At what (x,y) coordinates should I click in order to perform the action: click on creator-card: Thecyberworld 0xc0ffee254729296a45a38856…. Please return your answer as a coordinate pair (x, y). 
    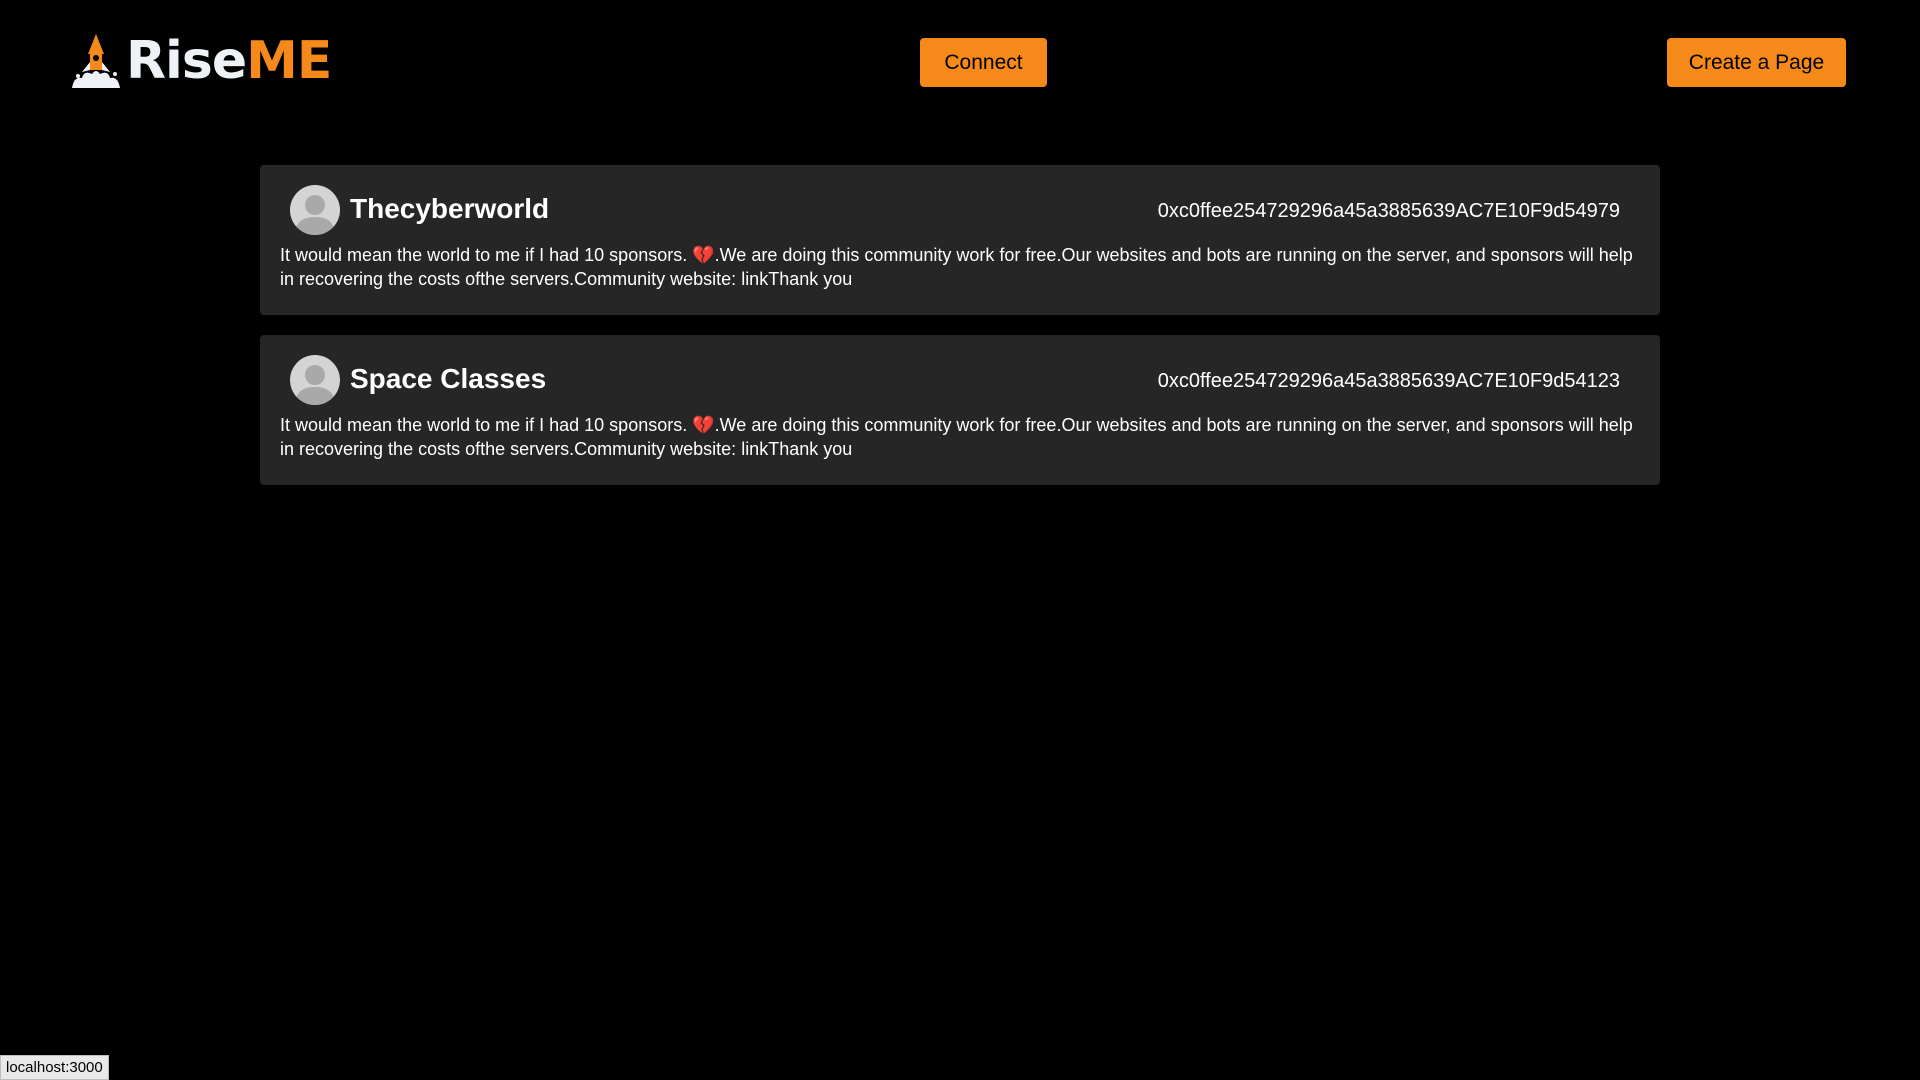
    Looking at the image, I should click on (960, 240).